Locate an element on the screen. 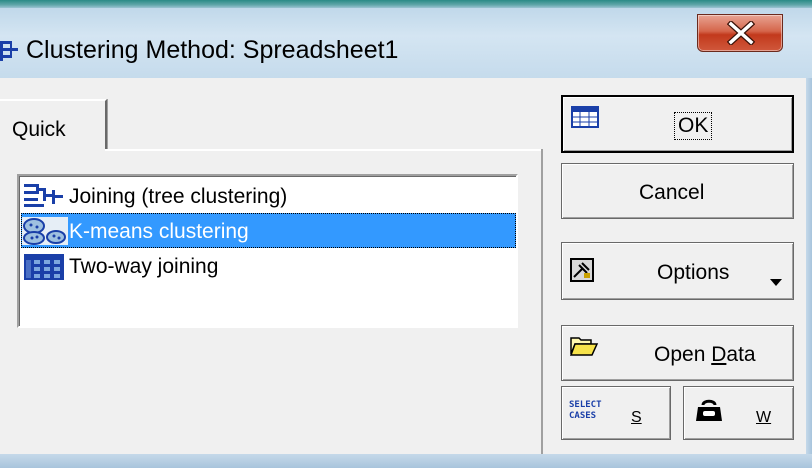 The image size is (812, 468). tab-panel-top-border is located at coordinates (323, 150).